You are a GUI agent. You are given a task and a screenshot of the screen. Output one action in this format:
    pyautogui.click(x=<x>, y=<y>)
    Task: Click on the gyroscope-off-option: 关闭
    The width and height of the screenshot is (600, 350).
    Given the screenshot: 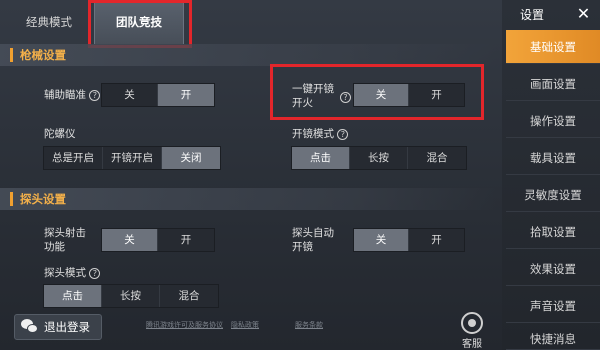 What is the action you would take?
    pyautogui.click(x=191, y=158)
    